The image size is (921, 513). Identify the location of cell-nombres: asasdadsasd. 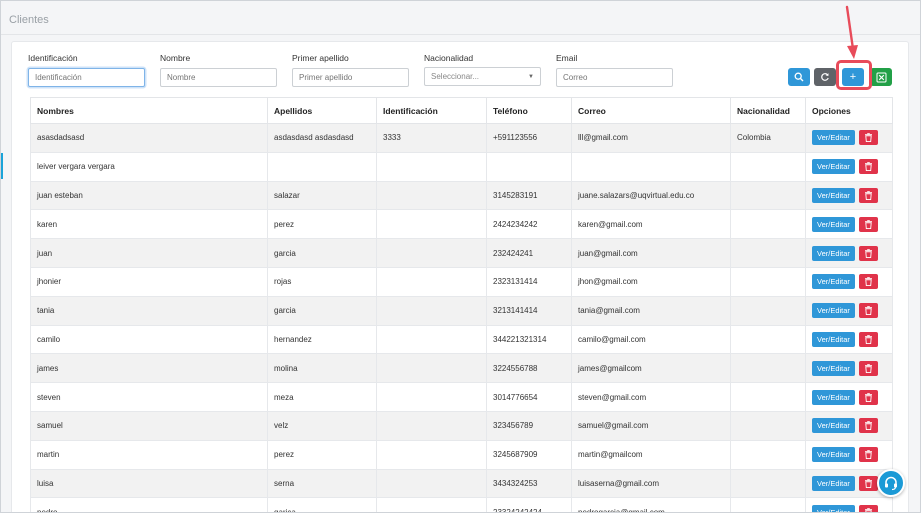
(149, 138).